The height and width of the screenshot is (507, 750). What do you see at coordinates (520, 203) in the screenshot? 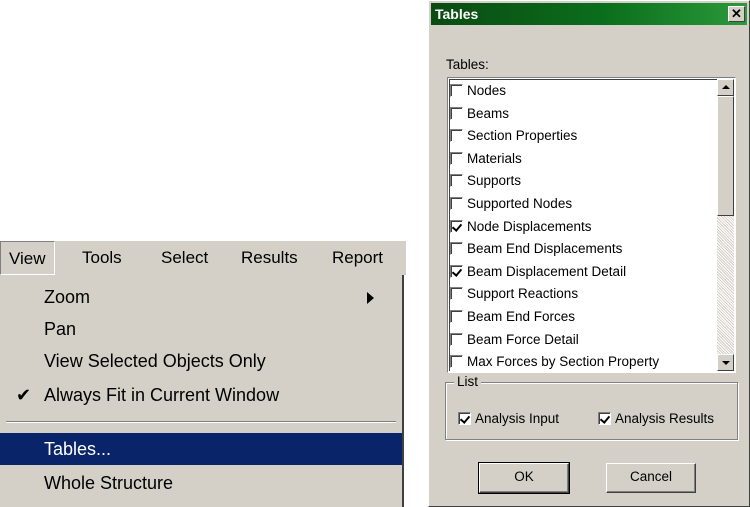
I see `table-option-label: Supported Nodes` at bounding box center [520, 203].